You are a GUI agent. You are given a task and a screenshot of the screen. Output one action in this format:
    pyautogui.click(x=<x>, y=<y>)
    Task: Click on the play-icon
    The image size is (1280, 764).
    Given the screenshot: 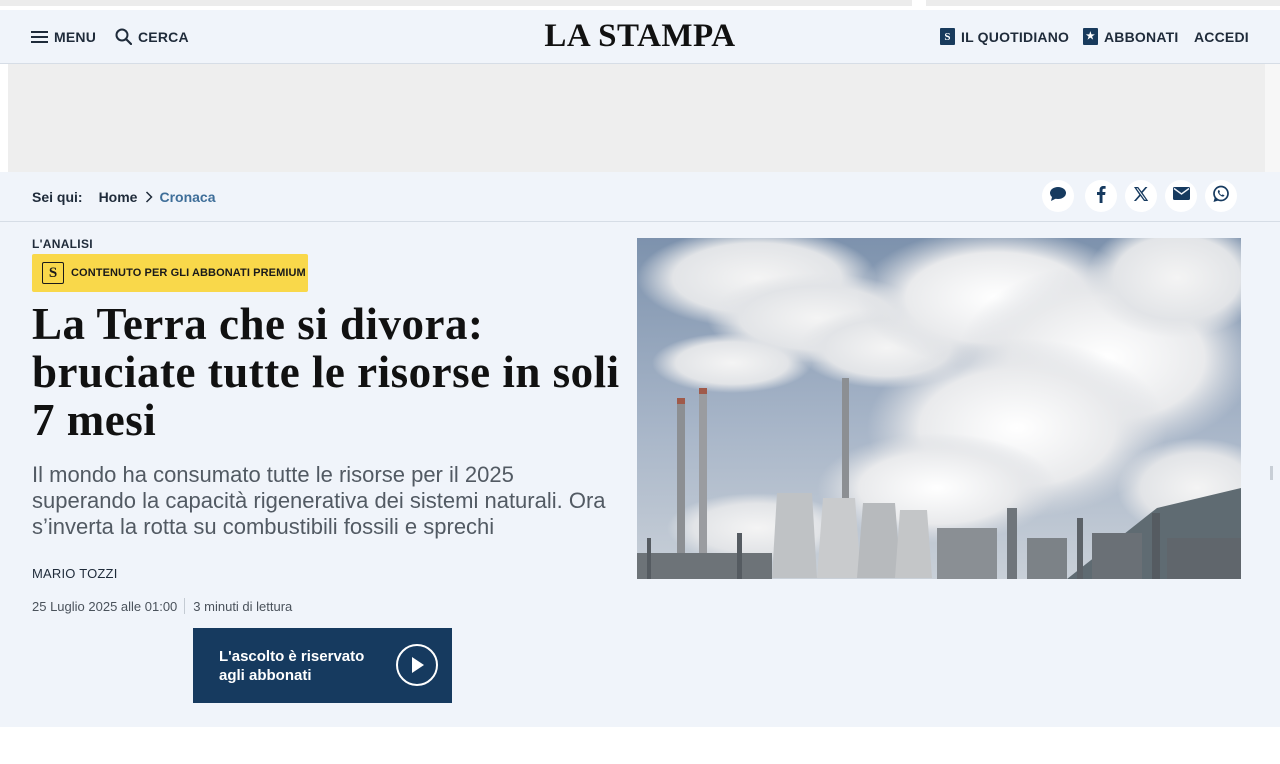 What is the action you would take?
    pyautogui.click(x=417, y=665)
    